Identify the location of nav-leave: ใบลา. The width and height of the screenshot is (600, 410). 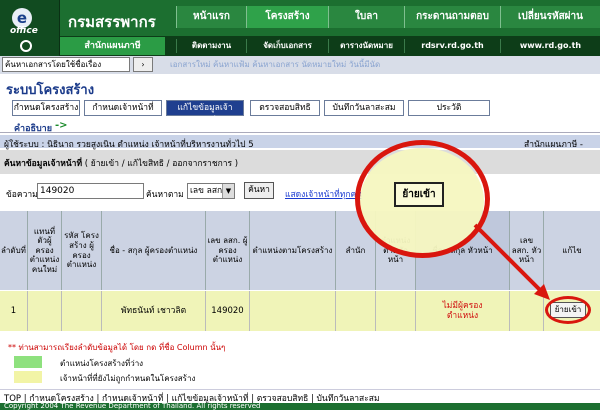
(366, 17).